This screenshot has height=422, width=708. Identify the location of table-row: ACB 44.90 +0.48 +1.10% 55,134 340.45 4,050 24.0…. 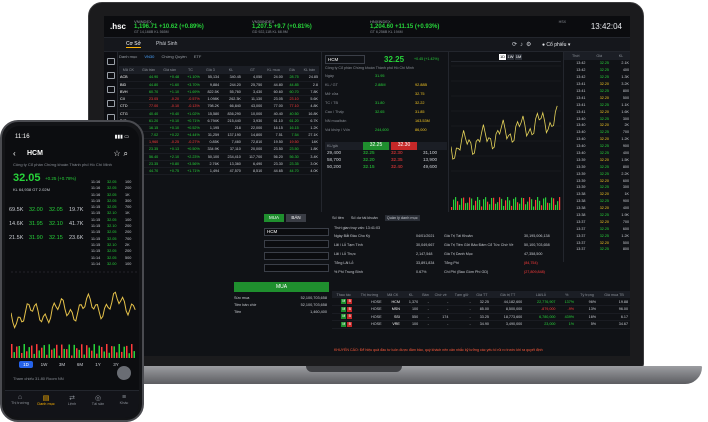
(219, 78).